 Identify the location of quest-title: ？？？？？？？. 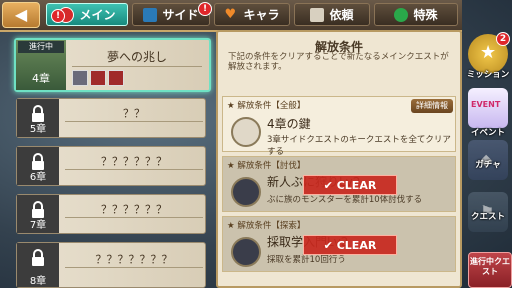
(134, 259).